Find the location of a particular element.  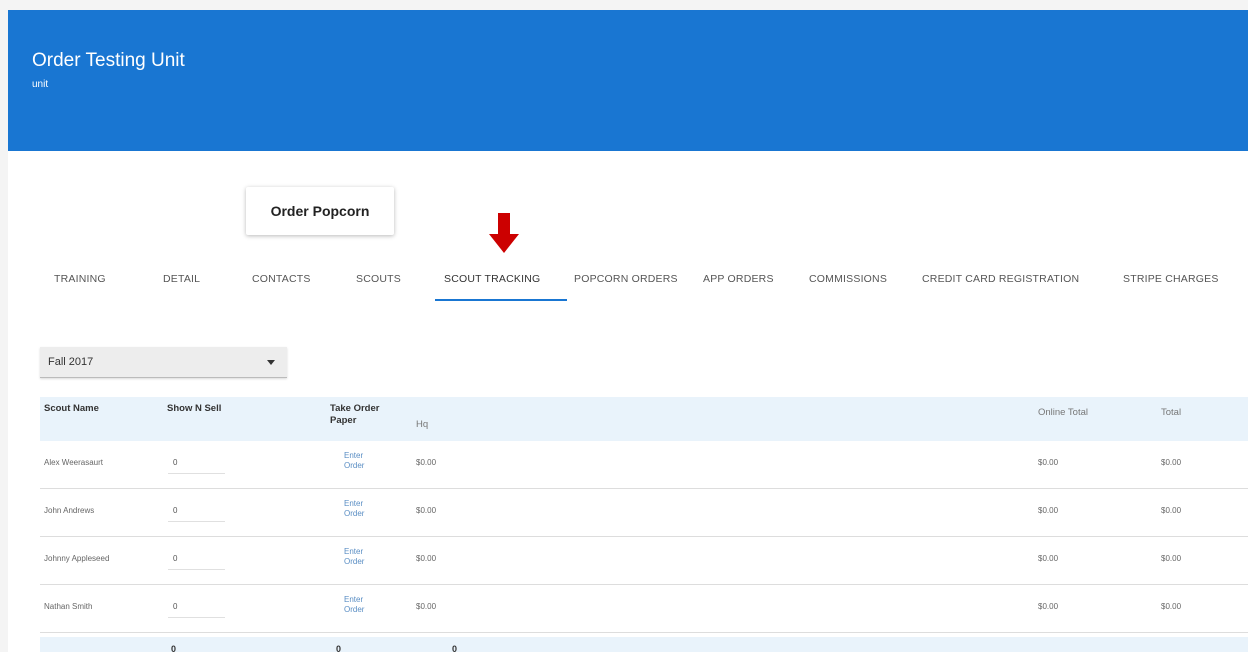

header-take-order-paper: Take Order Paper is located at coordinates (355, 414).